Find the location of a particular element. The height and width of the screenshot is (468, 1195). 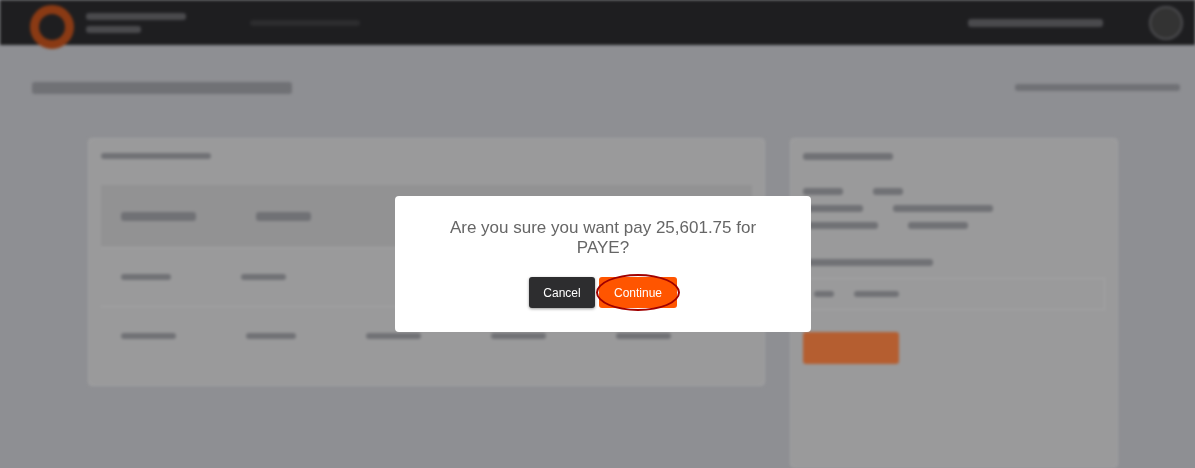

cancel-button: Cancel is located at coordinates (562, 292).